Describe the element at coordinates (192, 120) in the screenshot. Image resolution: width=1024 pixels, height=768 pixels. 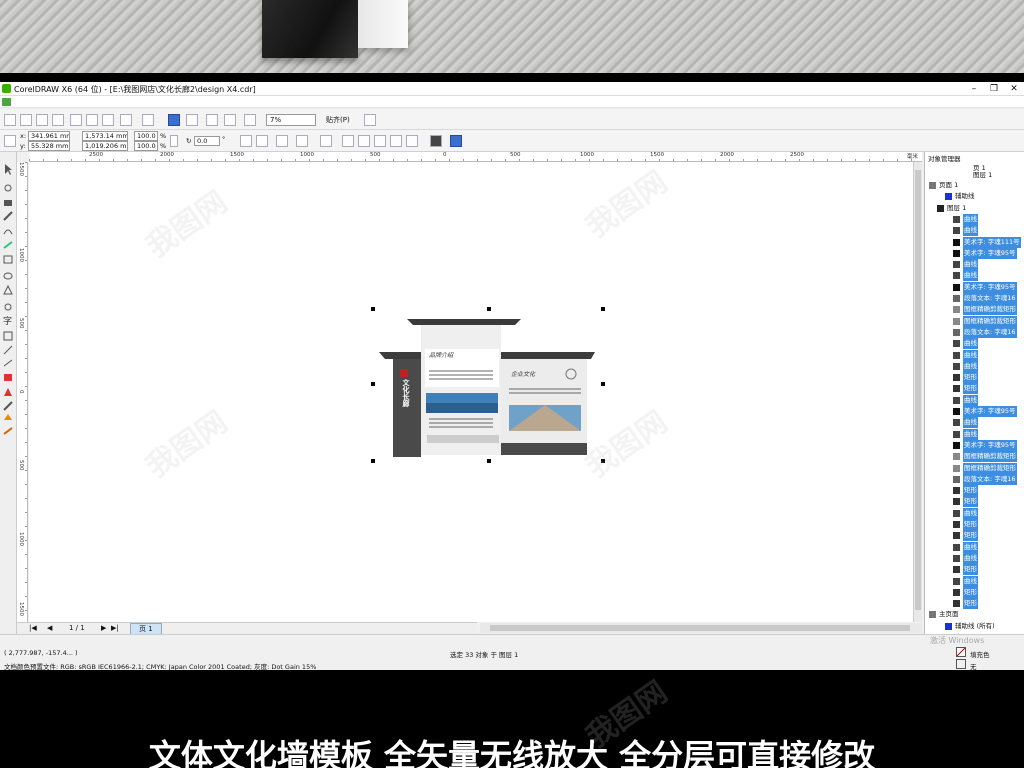
I see `export-icon` at that location.